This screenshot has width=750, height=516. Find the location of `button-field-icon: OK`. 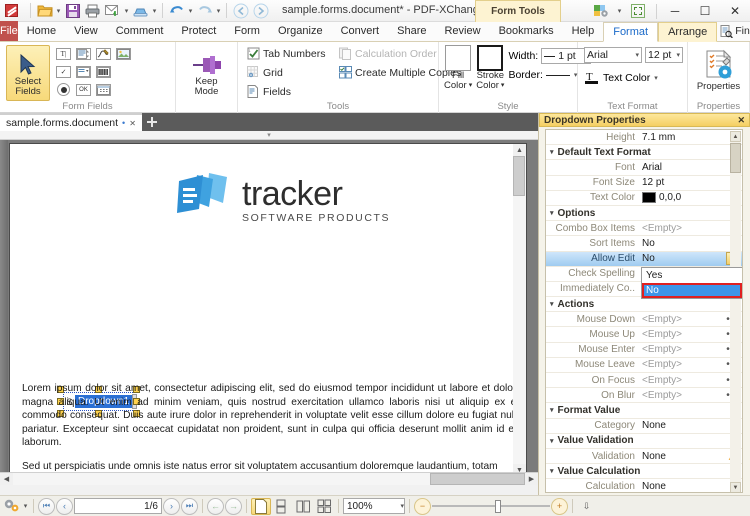

button-field-icon: OK is located at coordinates (83, 89).